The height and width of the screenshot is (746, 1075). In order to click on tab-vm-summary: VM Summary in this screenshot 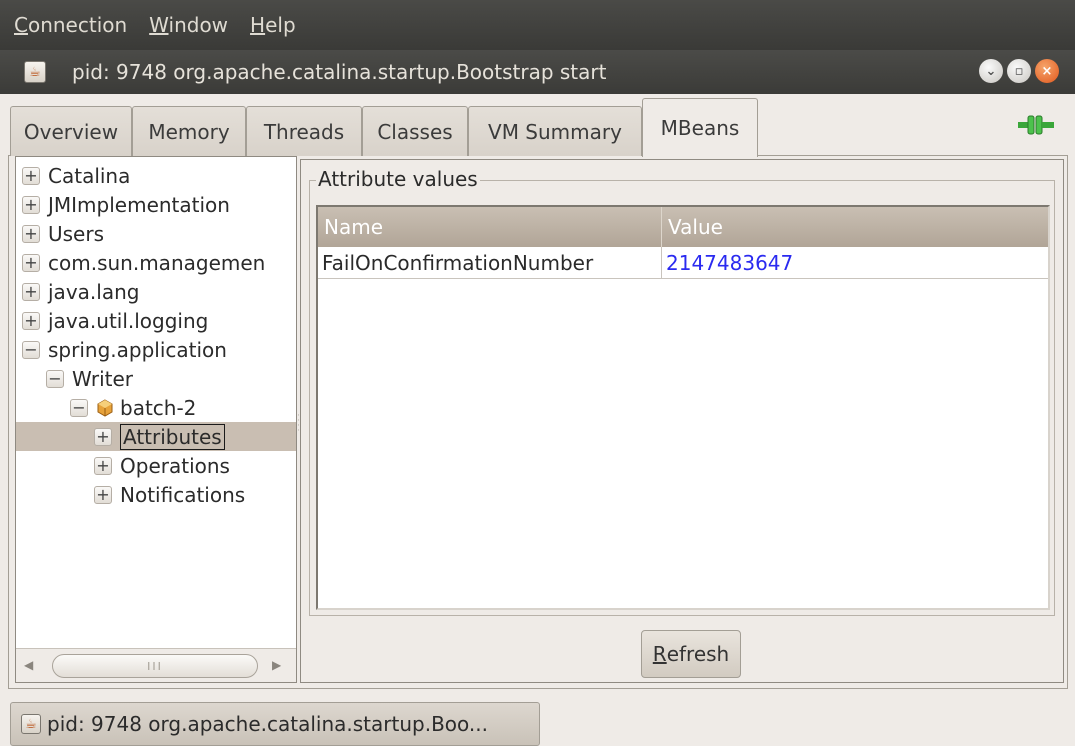, I will do `click(555, 131)`.